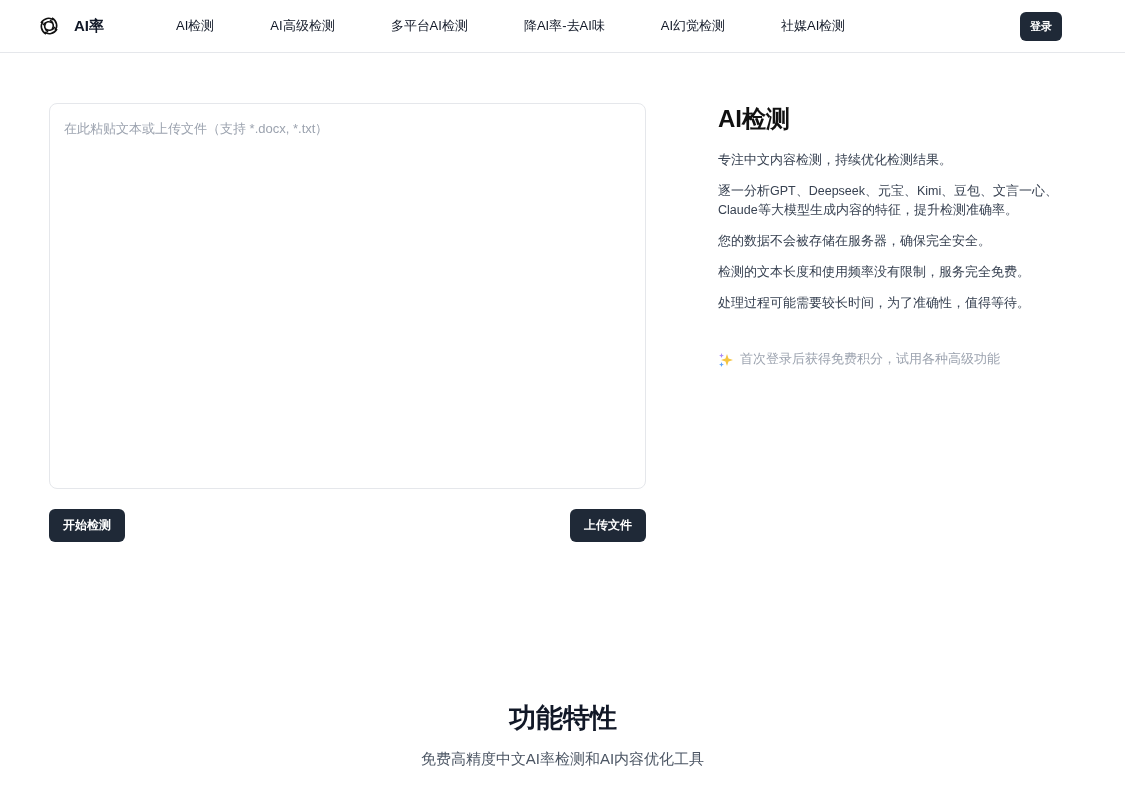 The width and height of the screenshot is (1125, 791). I want to click on login-button: 登录, so click(1041, 26).